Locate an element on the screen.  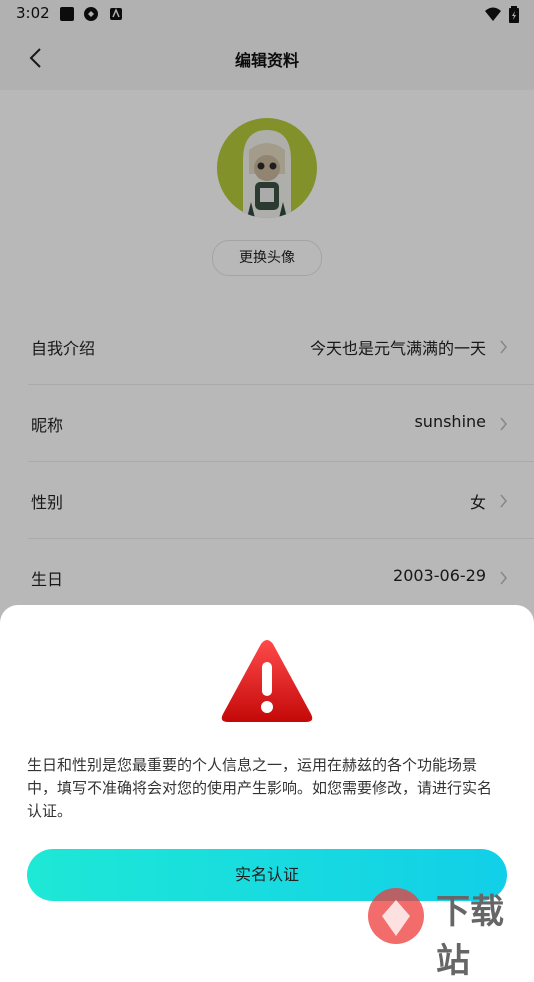
watermark: 下载站 91xz.net is located at coordinates (449, 933).